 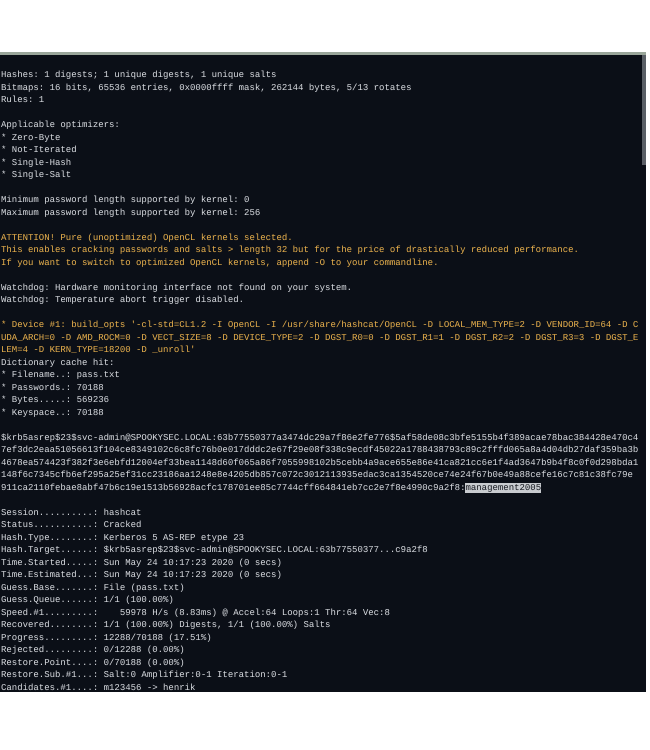 I want to click on terminal-line: Progress.........: 12288/70188 (17.51%), so click(x=107, y=638).